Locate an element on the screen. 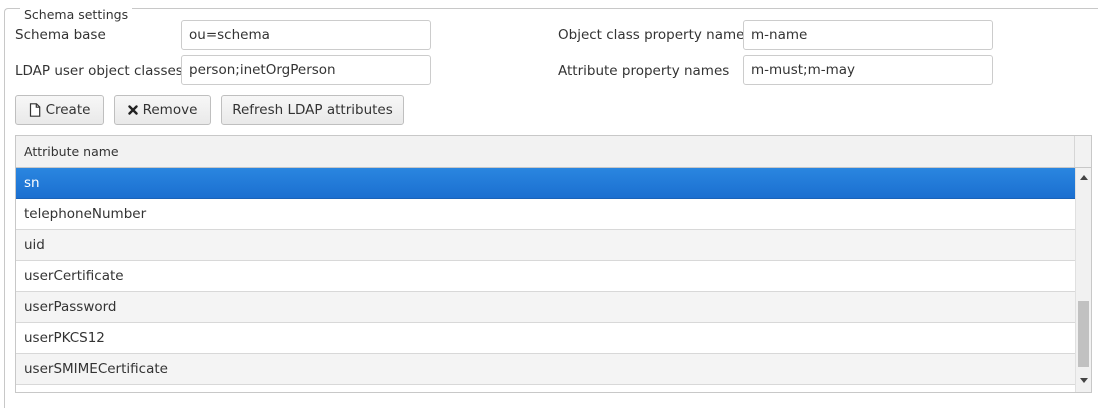 The image size is (1098, 408). column-header-attribute-name: Attribute name is located at coordinates (545, 151).